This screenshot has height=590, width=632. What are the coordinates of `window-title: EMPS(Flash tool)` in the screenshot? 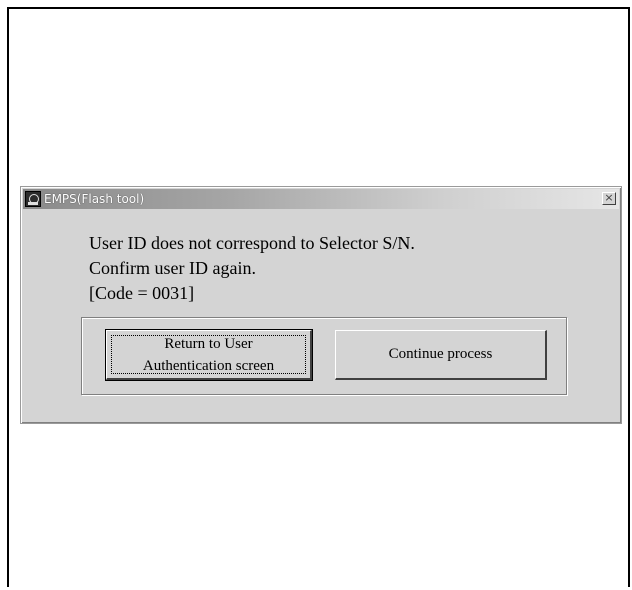 It's located at (94, 199).